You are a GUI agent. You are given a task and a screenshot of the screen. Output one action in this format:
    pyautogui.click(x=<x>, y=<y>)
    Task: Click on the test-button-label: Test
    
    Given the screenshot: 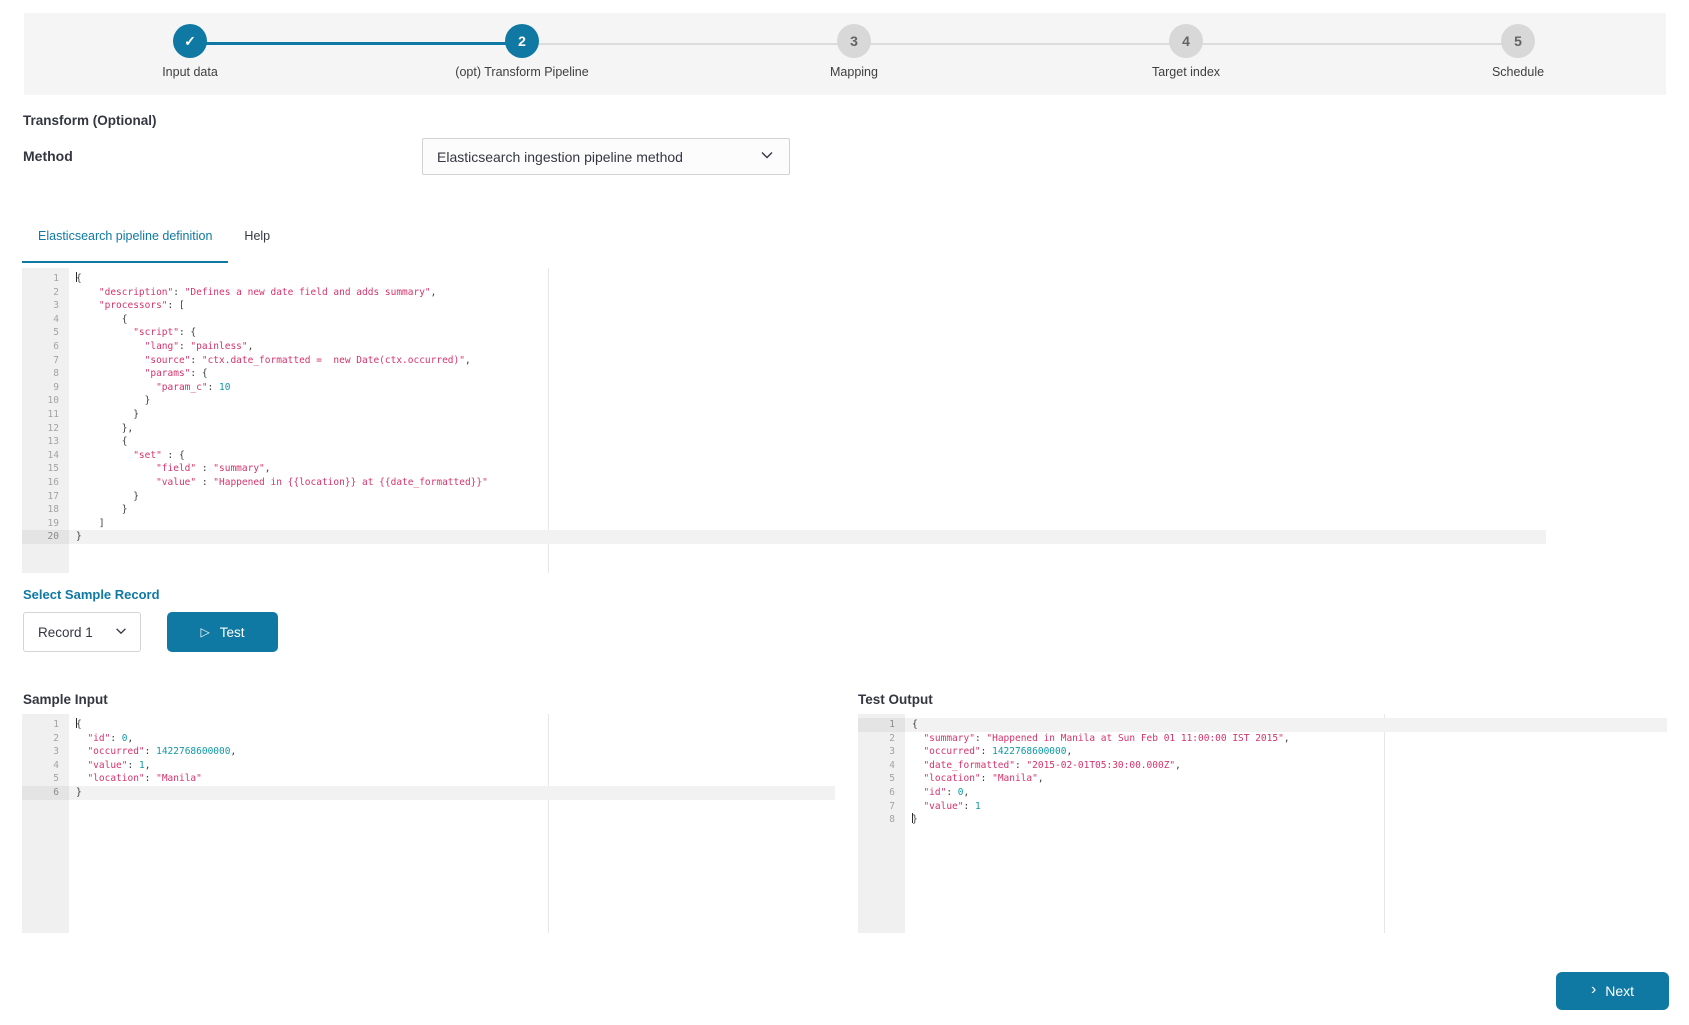 What is the action you would take?
    pyautogui.click(x=232, y=632)
    